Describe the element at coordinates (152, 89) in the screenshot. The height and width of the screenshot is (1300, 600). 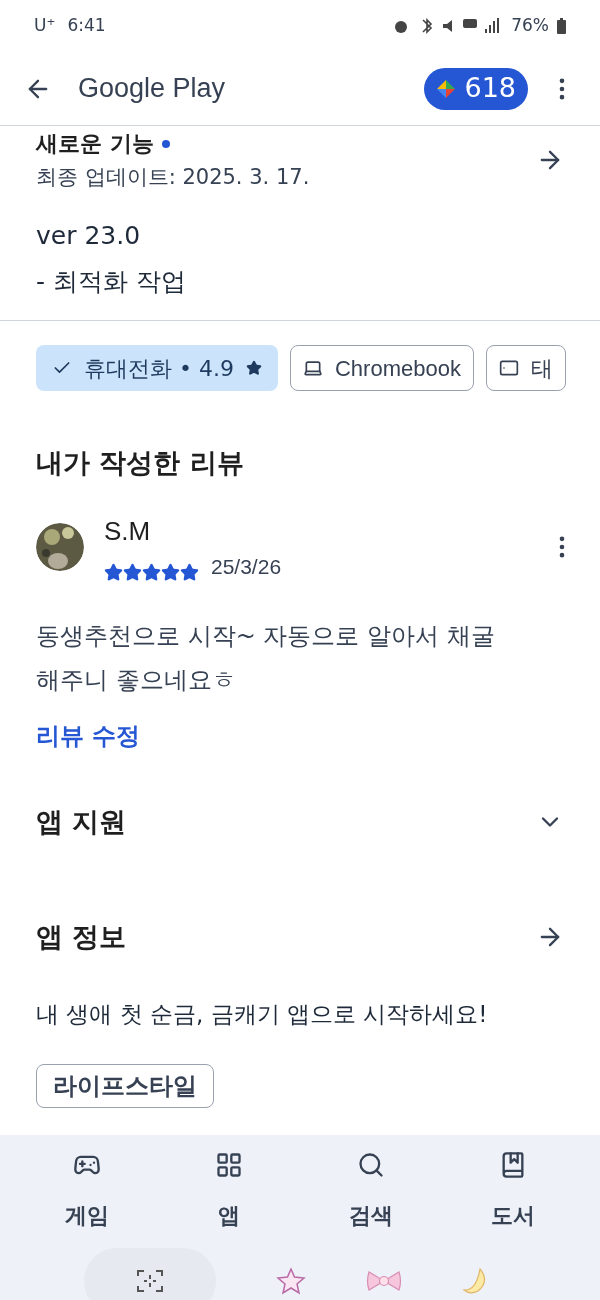
I see `app-title: Google Play` at that location.